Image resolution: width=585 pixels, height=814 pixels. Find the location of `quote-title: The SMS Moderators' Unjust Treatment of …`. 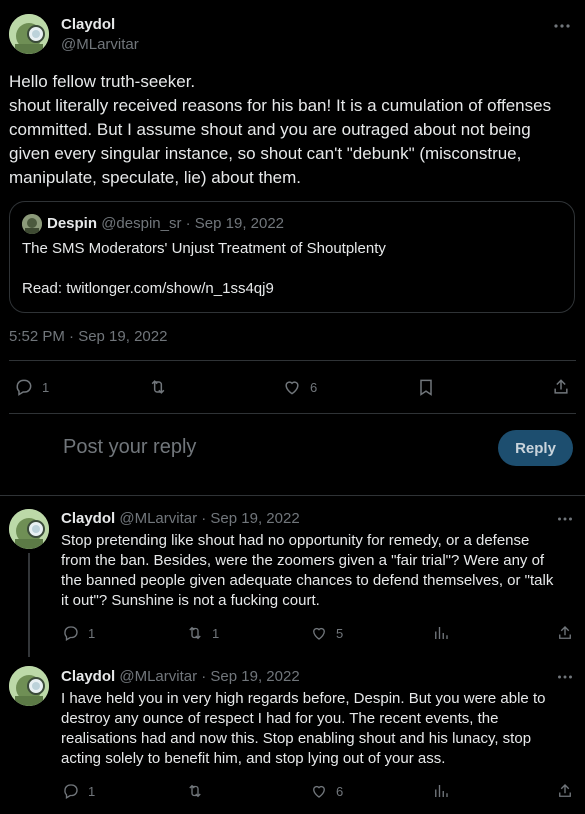

quote-title: The SMS Moderators' Unjust Treatment of … is located at coordinates (204, 248).